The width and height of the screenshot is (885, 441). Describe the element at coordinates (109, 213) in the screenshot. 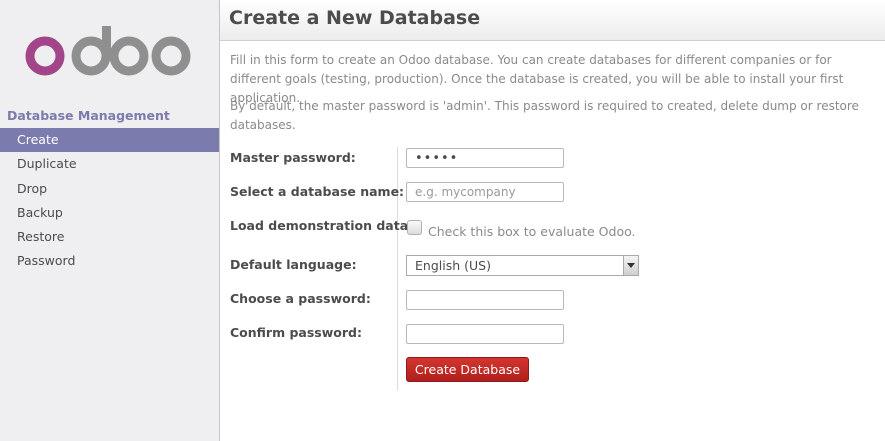

I see `sidebar-item-backup: Backup` at that location.